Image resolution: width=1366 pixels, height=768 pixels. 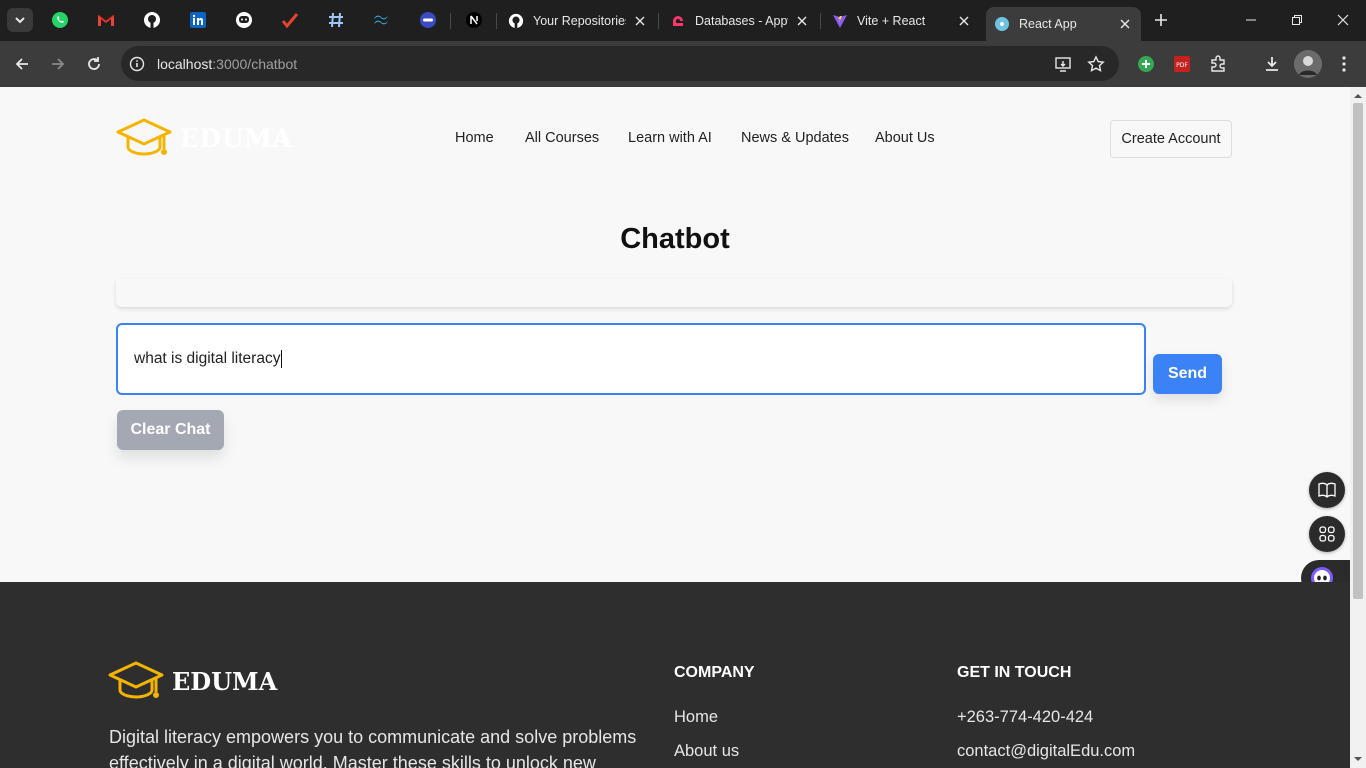 I want to click on linkedin-icon, so click(x=198, y=20).